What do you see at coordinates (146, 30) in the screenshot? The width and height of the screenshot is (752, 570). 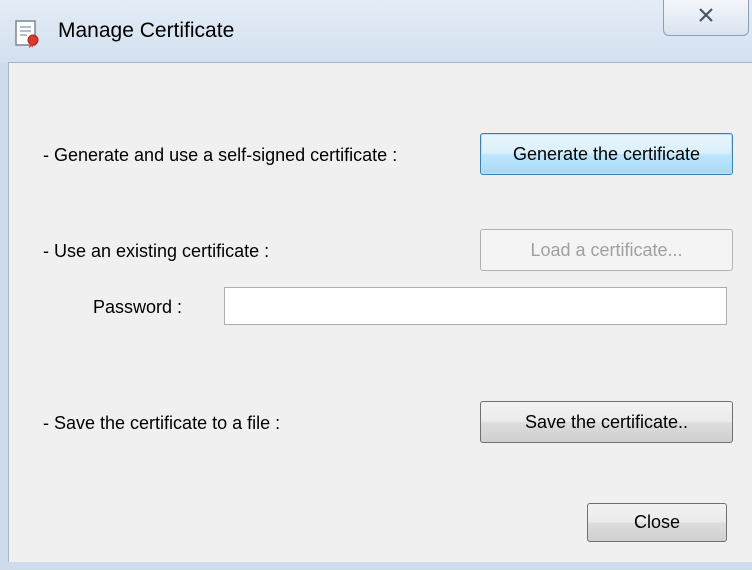 I see `window-title: Manage Certificate` at bounding box center [146, 30].